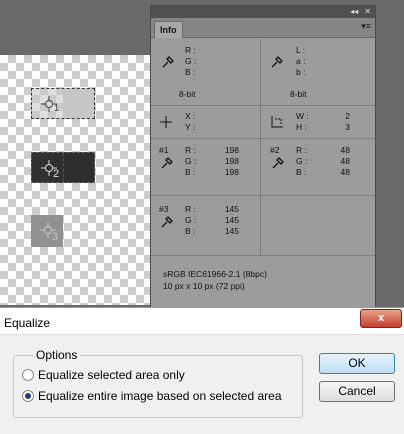 This screenshot has height=434, width=404. Describe the element at coordinates (164, 209) in the screenshot. I see `sampler-id: #3` at that location.